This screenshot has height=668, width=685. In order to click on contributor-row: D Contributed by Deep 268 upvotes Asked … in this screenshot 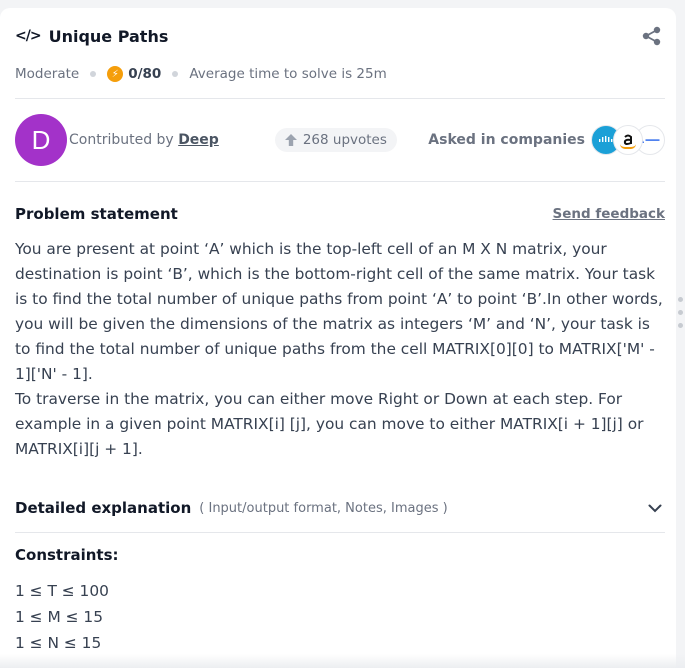, I will do `click(340, 140)`.